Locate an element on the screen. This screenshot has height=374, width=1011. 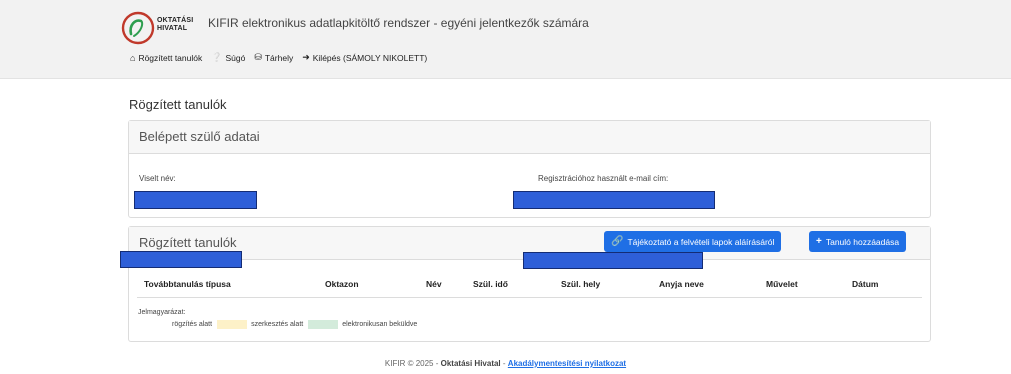
column-header: Továbbtanulás típusa is located at coordinates (187, 284).